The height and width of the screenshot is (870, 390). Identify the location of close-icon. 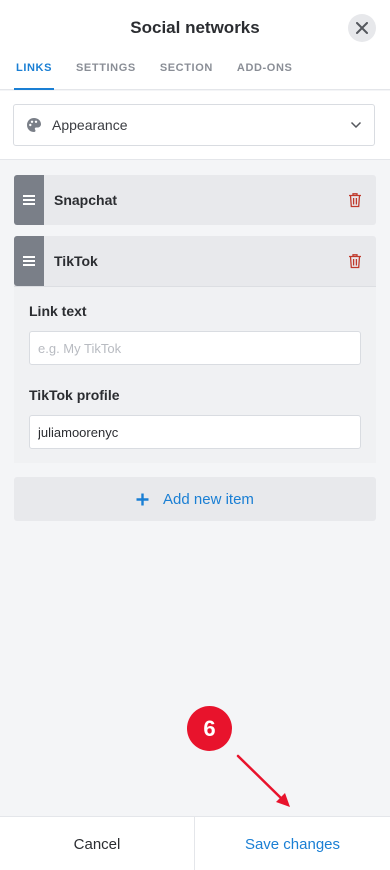
(362, 28).